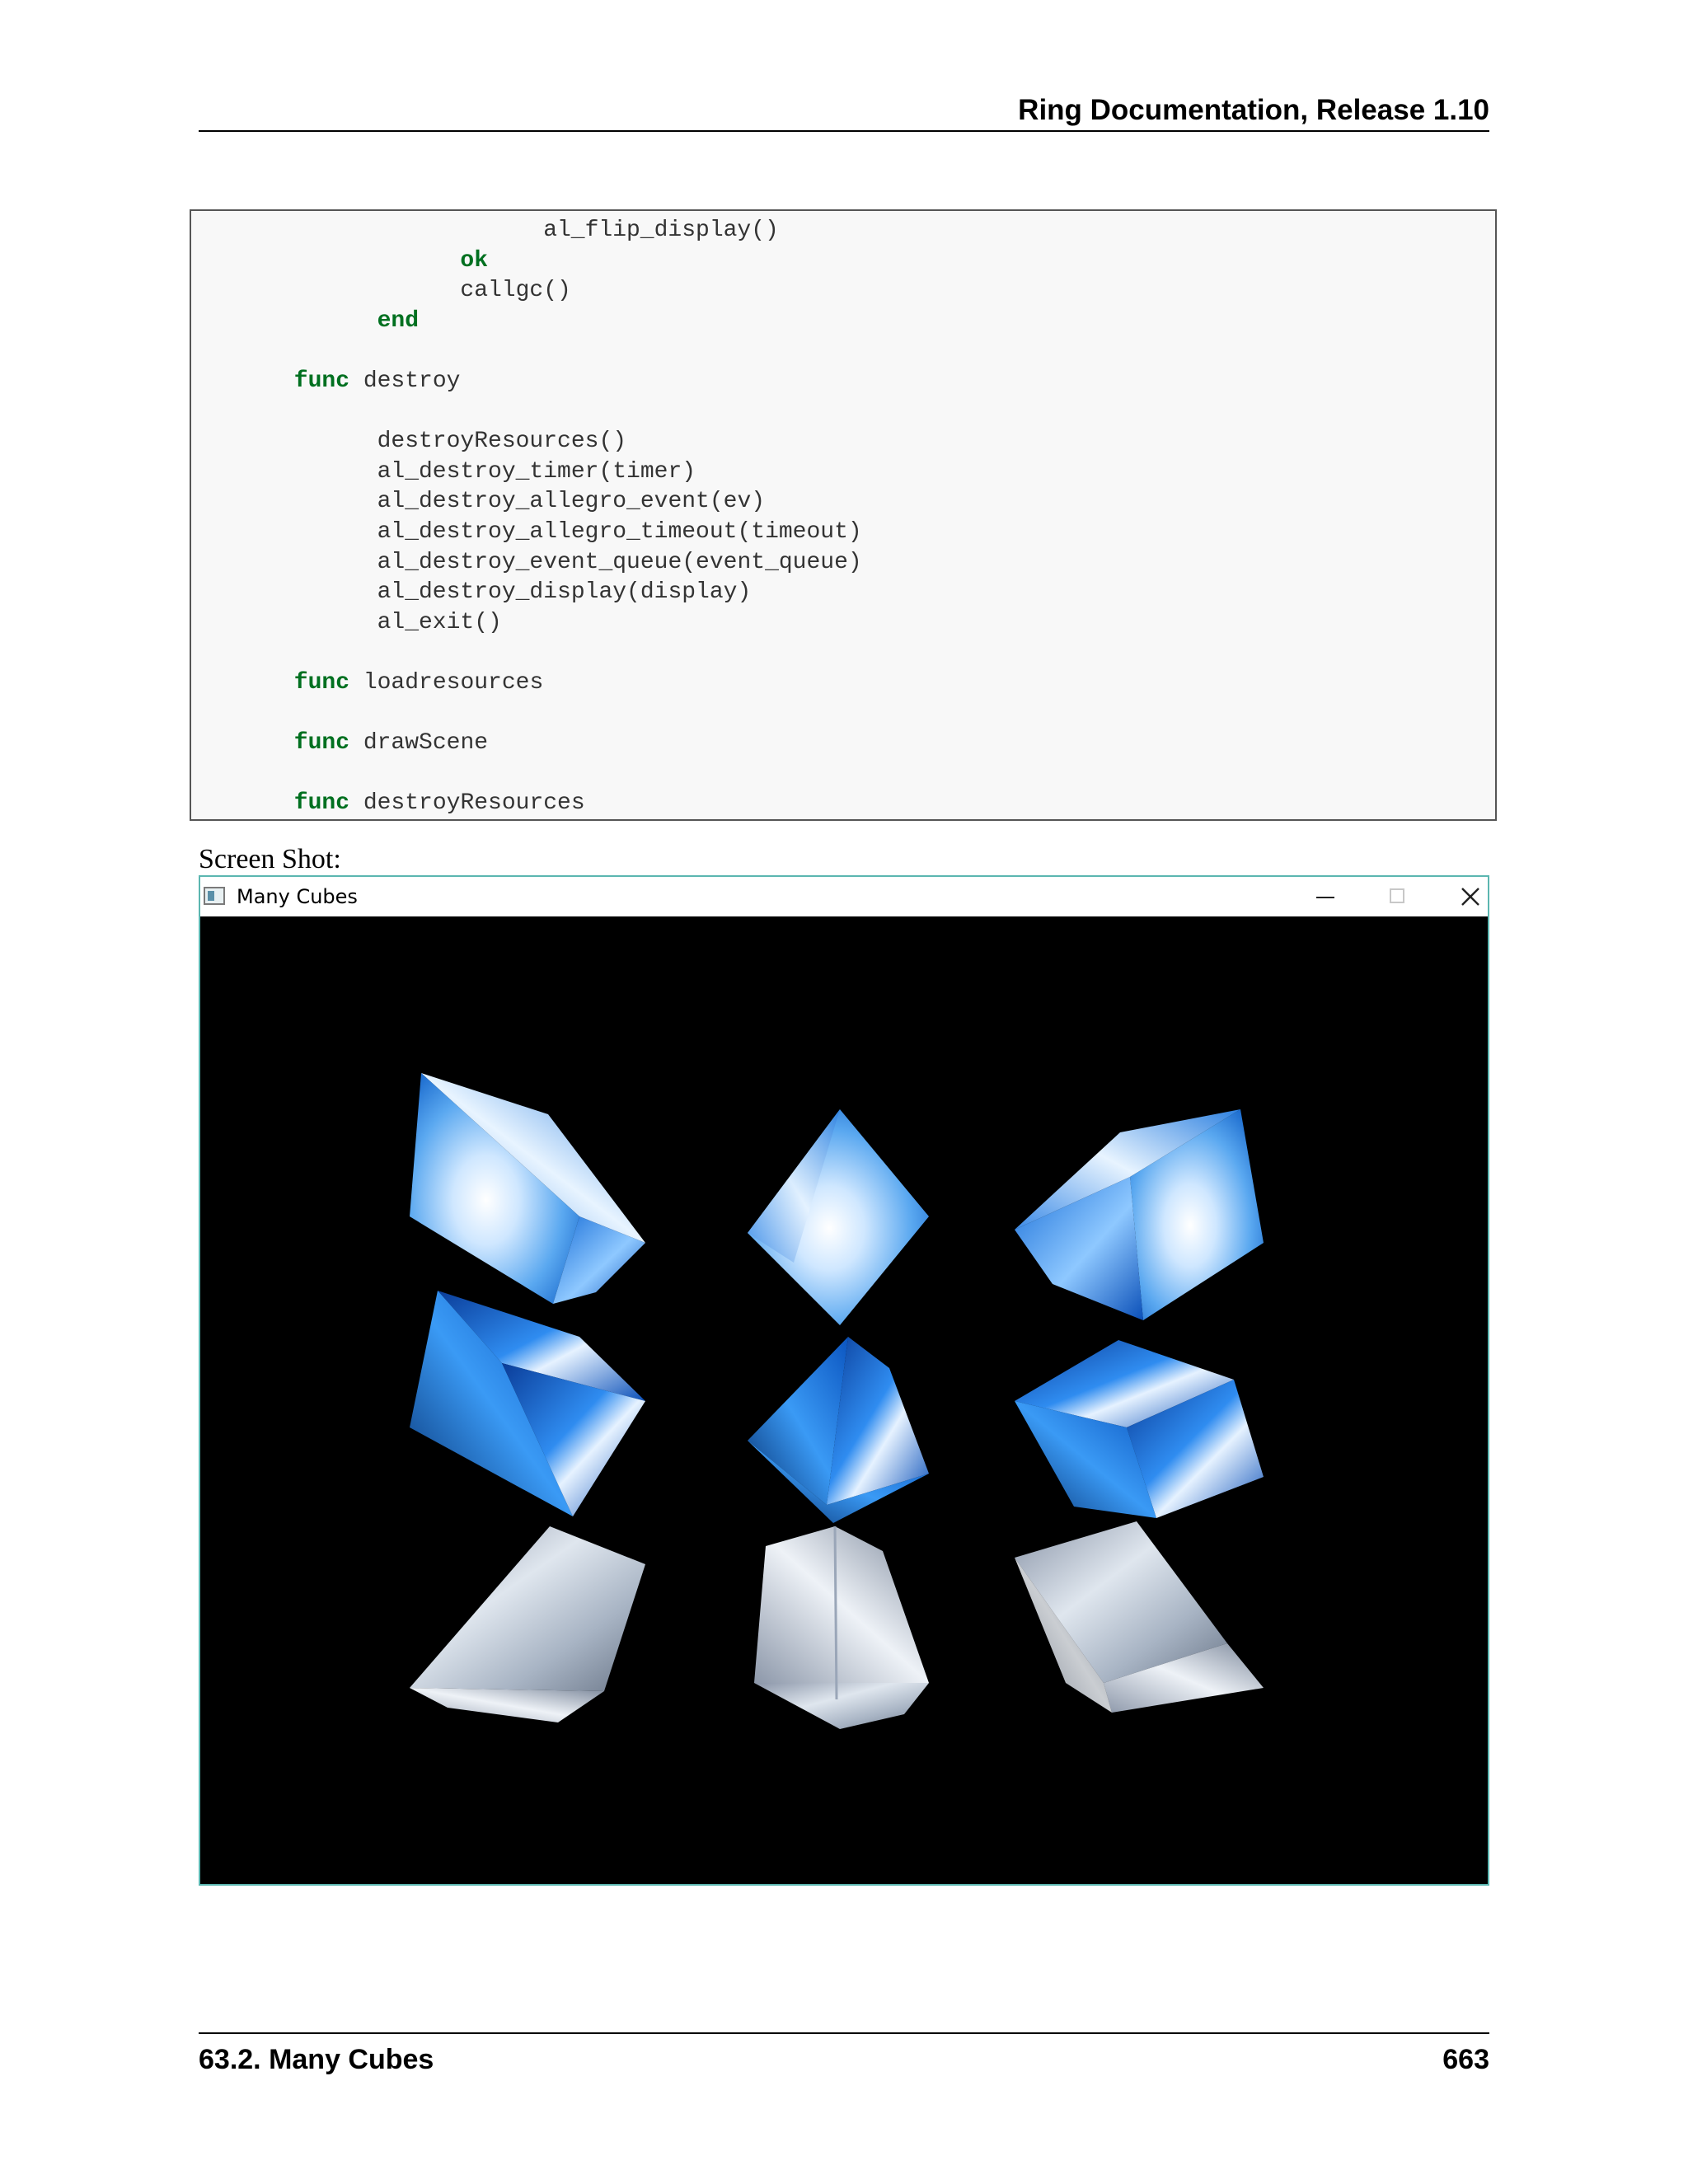 The image size is (1688, 2184). What do you see at coordinates (502, 442) in the screenshot?
I see `code-line: destroyResources()` at bounding box center [502, 442].